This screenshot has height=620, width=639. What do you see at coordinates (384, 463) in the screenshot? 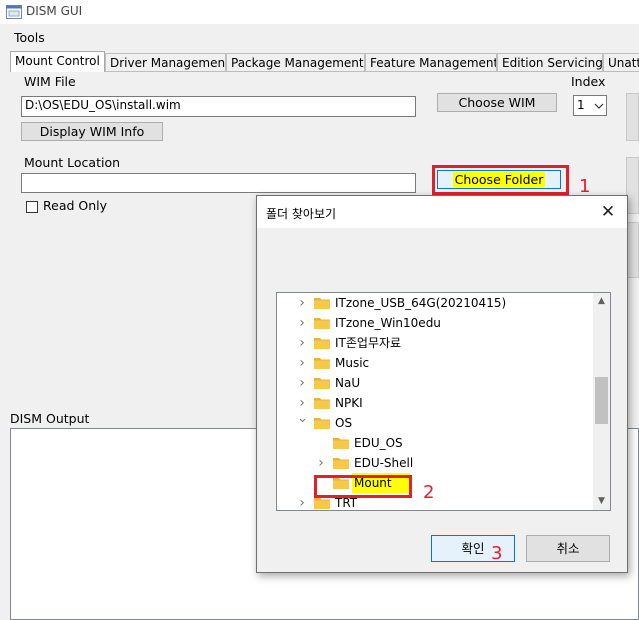
I see `folder-name: EDU-Shell` at bounding box center [384, 463].